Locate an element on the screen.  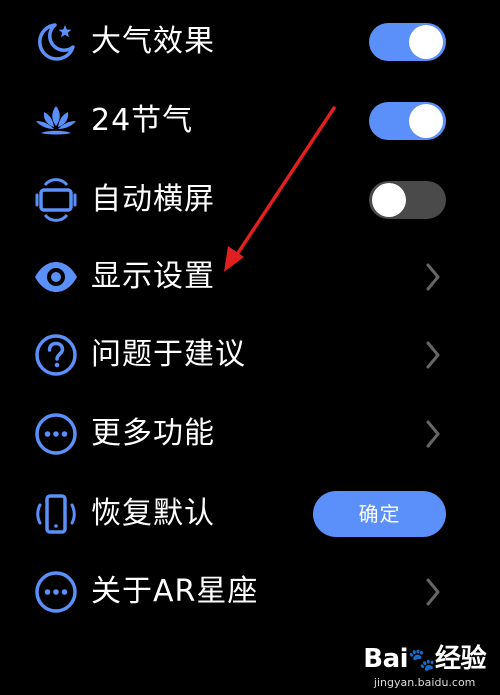
setting-row-auto-rotate: 自动横屏 is located at coordinates (250, 200).